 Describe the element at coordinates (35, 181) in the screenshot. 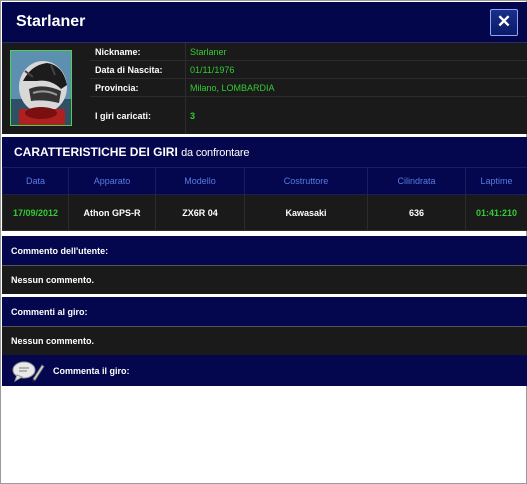

I see `column-data: Data` at that location.